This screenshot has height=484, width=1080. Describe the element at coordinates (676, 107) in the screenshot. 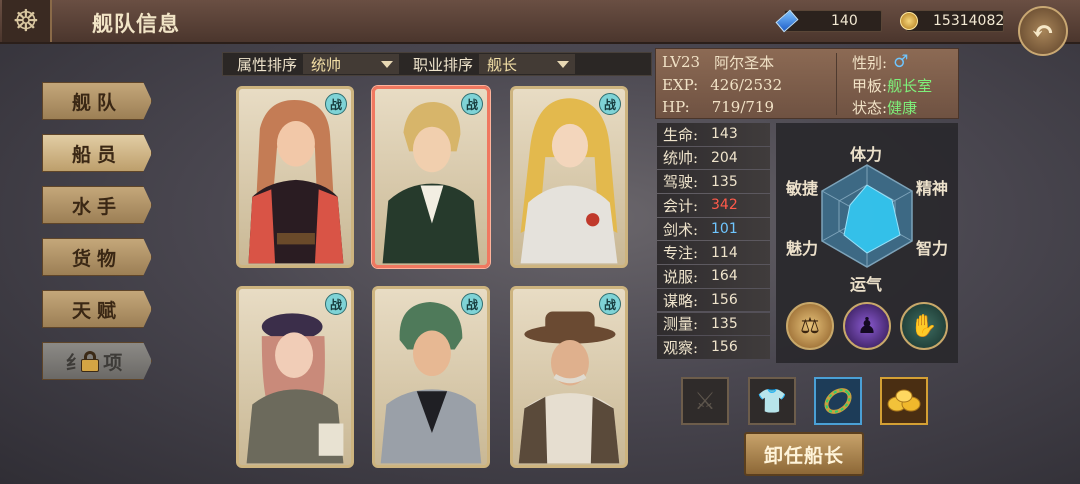

I see `hp-label: HP:` at that location.